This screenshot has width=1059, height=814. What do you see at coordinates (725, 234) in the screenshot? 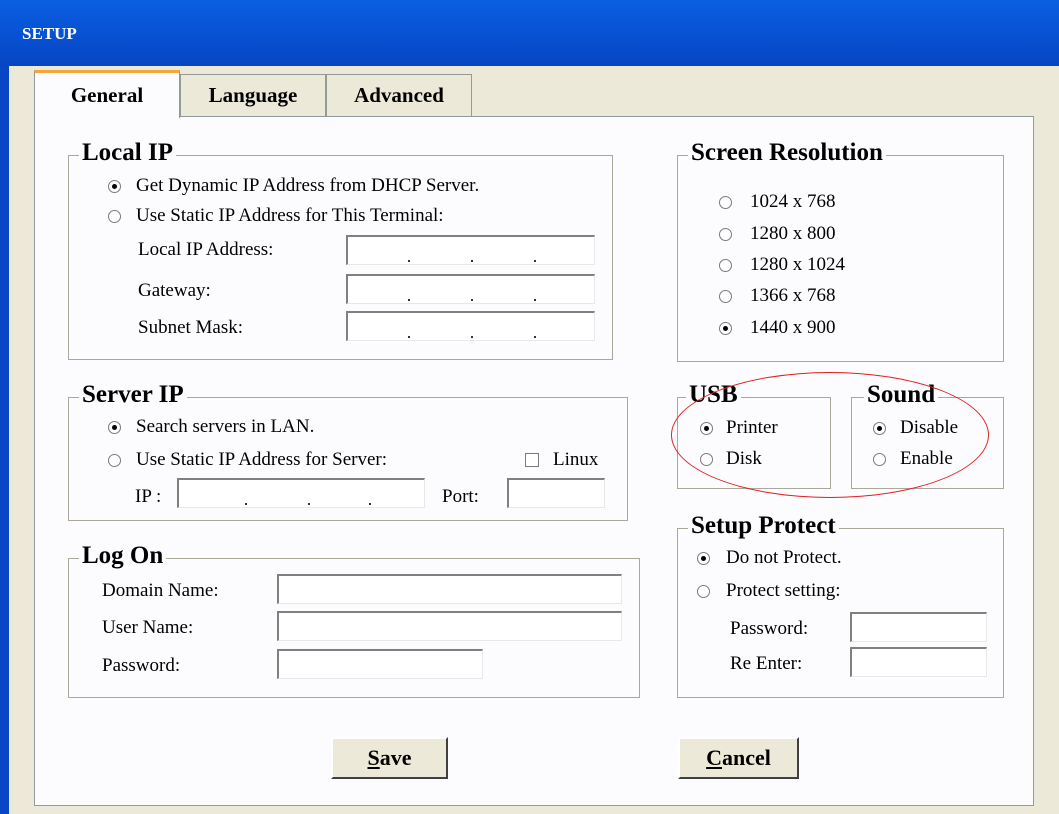
I see `resolution-1280x800-radio` at bounding box center [725, 234].